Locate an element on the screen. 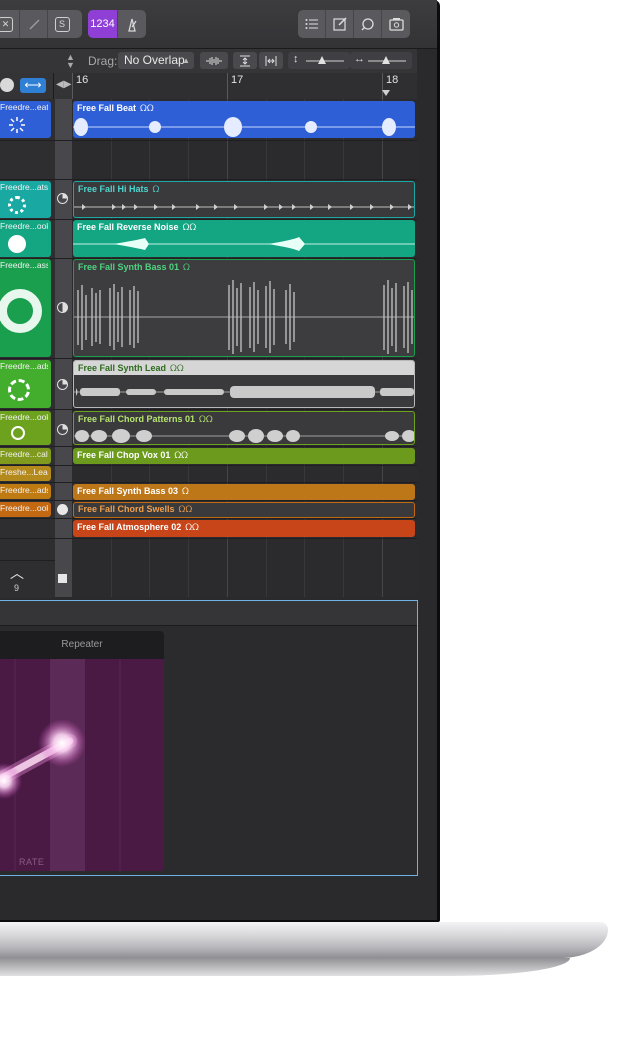  track-name: Freedre...ook 07 is located at coordinates (24, 226).